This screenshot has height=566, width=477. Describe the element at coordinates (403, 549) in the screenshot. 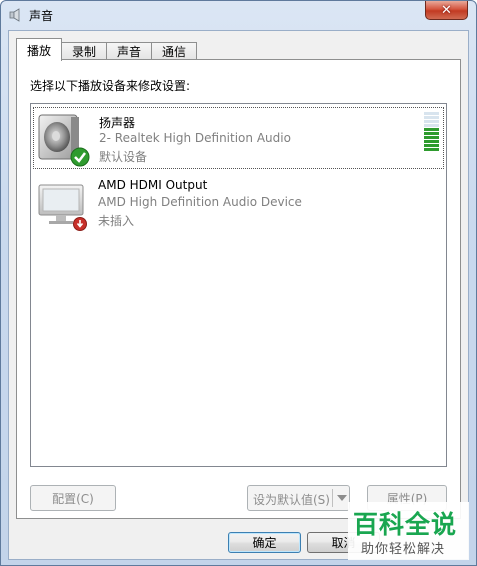

I see `watermark-subtitle: 助你轻松解决` at that location.